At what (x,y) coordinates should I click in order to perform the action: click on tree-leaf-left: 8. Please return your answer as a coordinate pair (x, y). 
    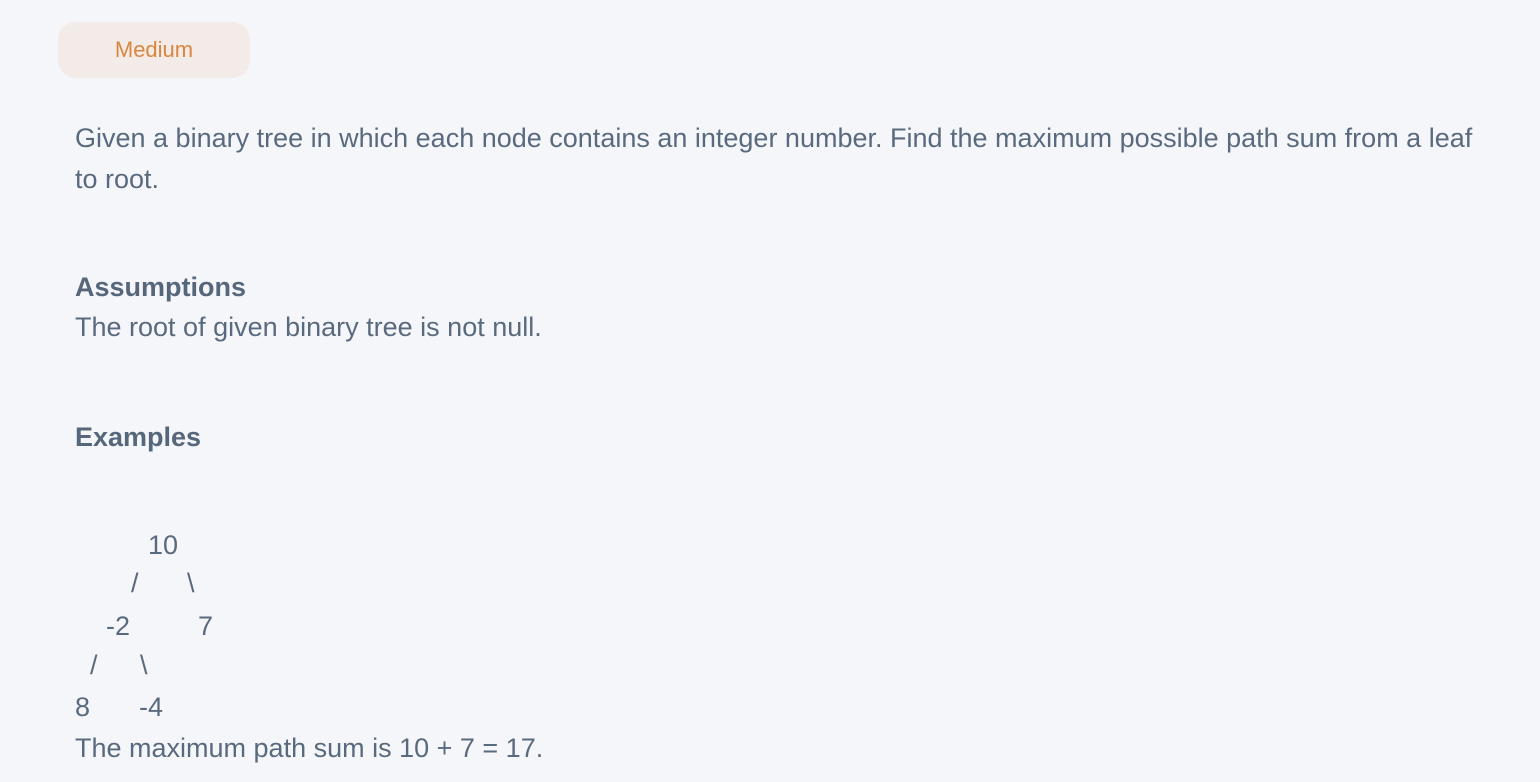
    Looking at the image, I should click on (83, 707).